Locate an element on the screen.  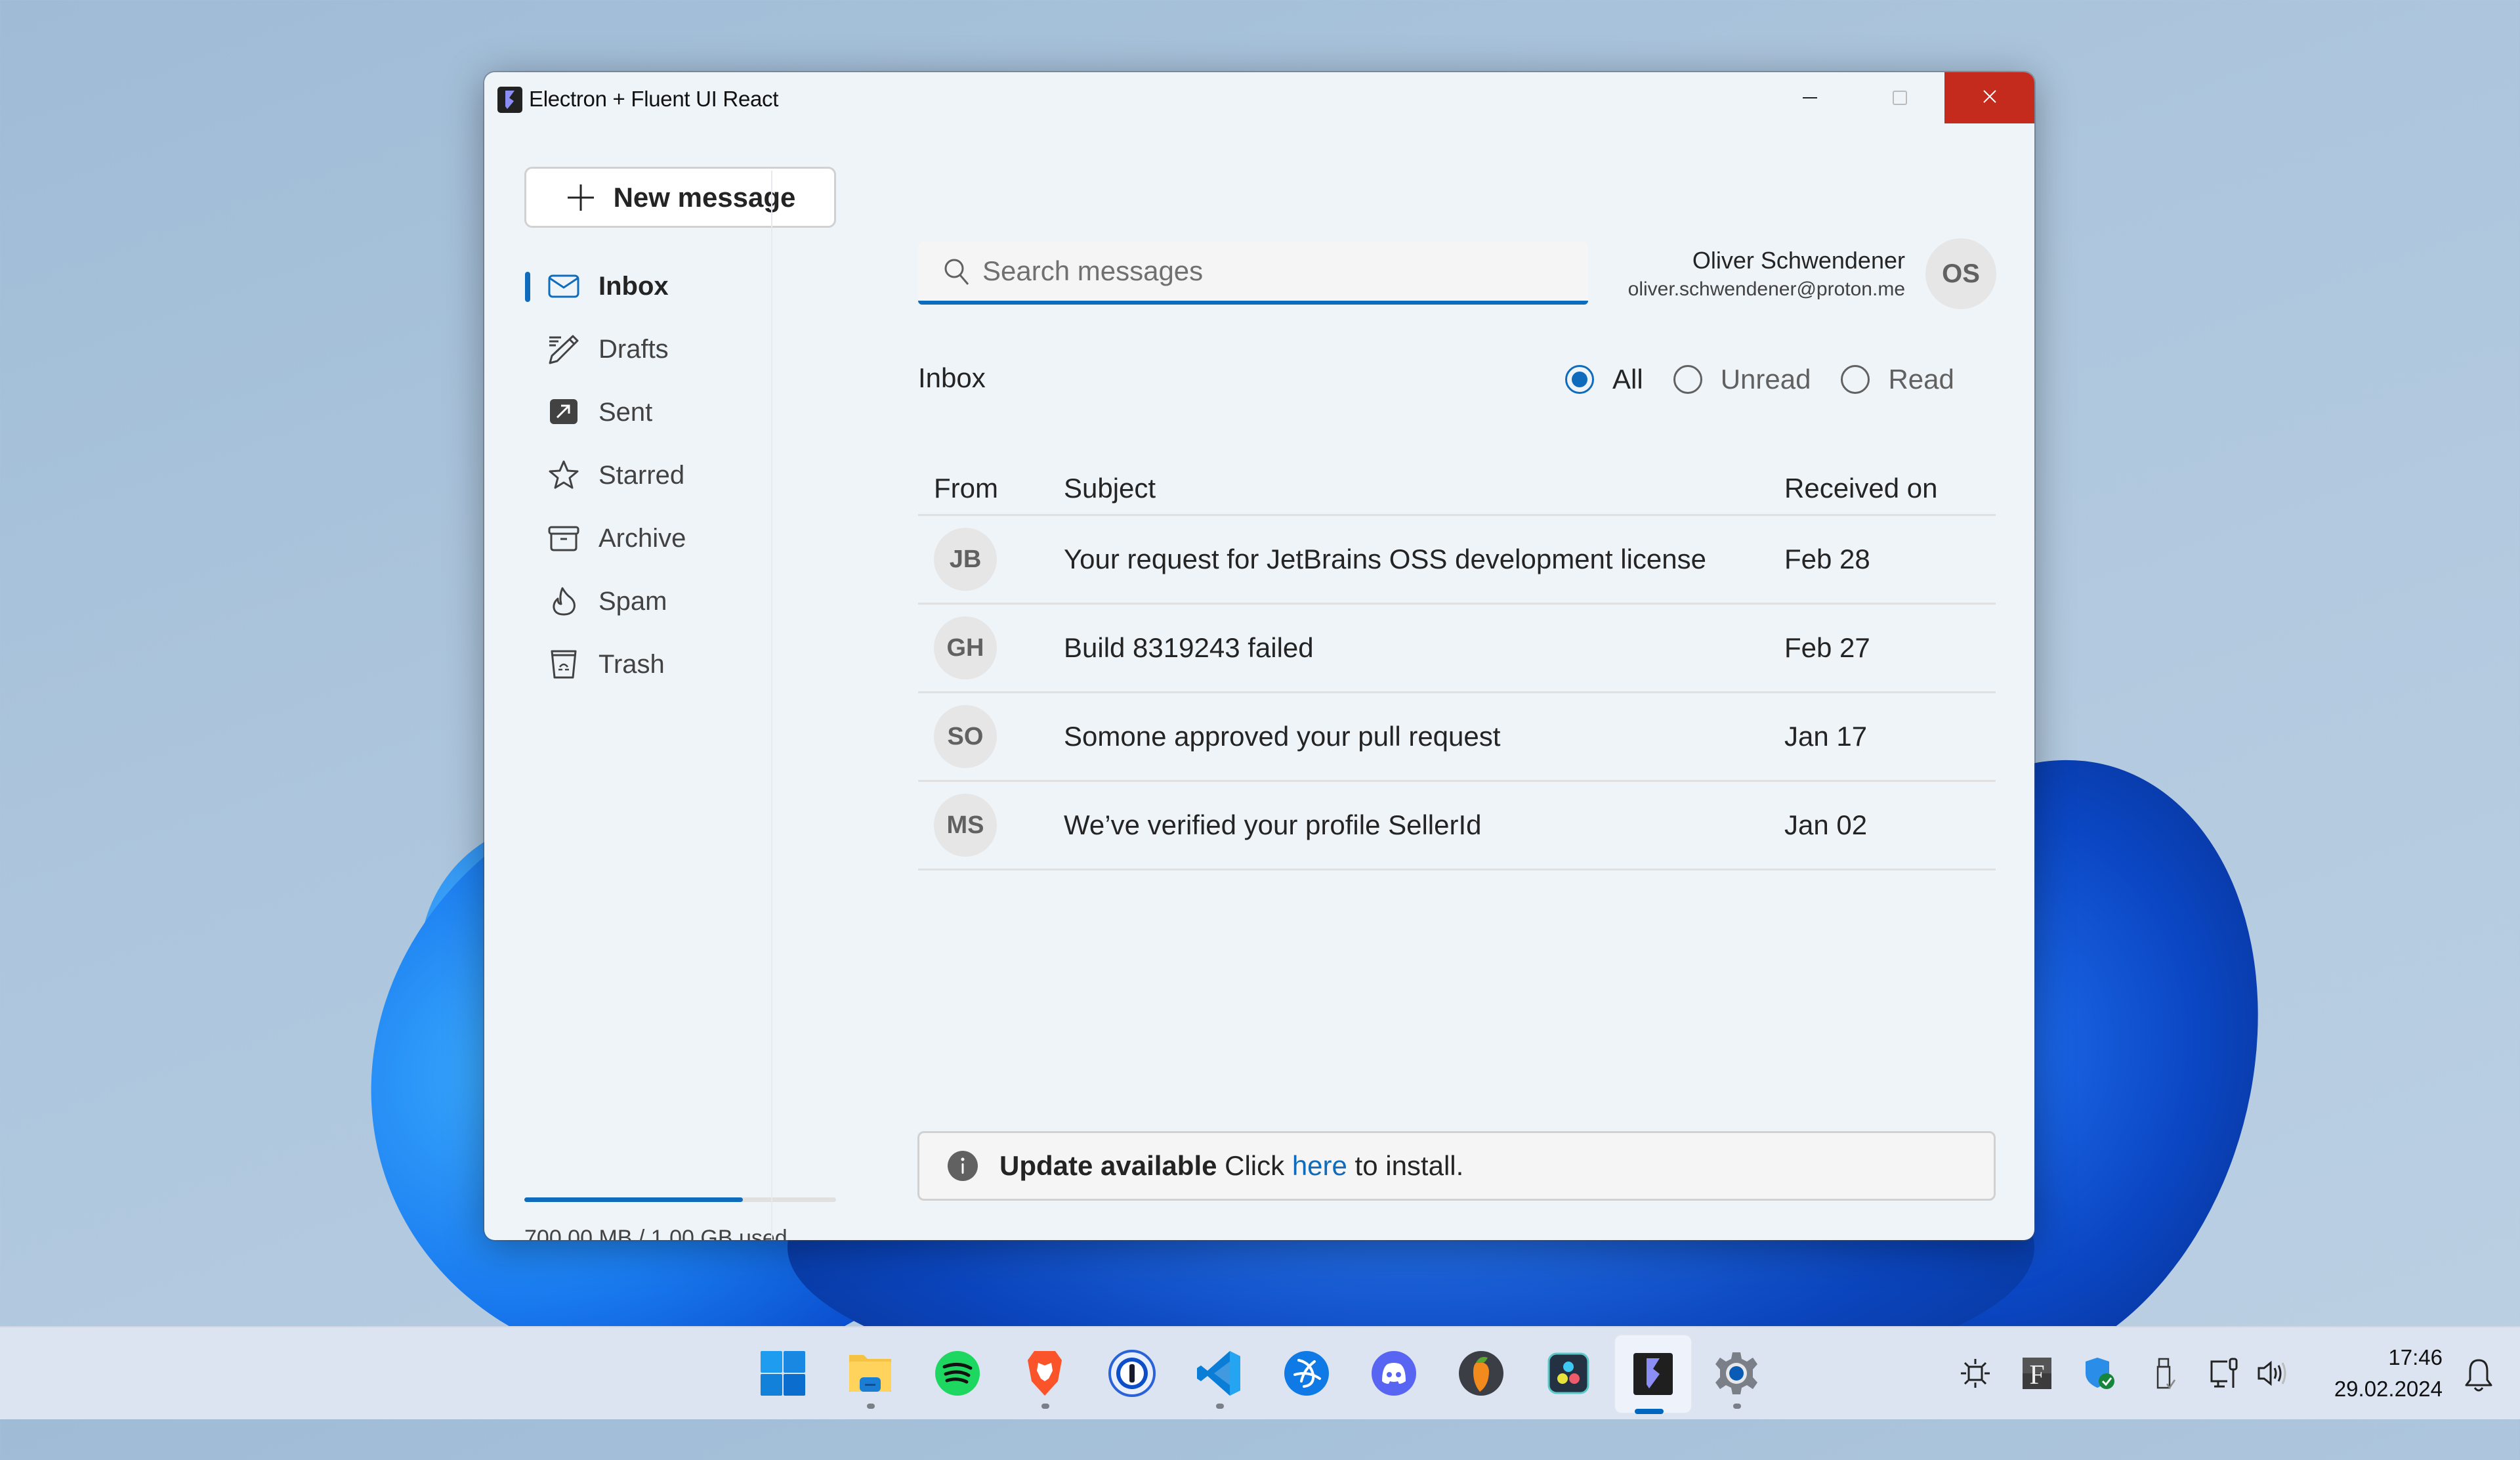
table-row: GH Build 8319243 failed Feb 27 is located at coordinates (1457, 649).